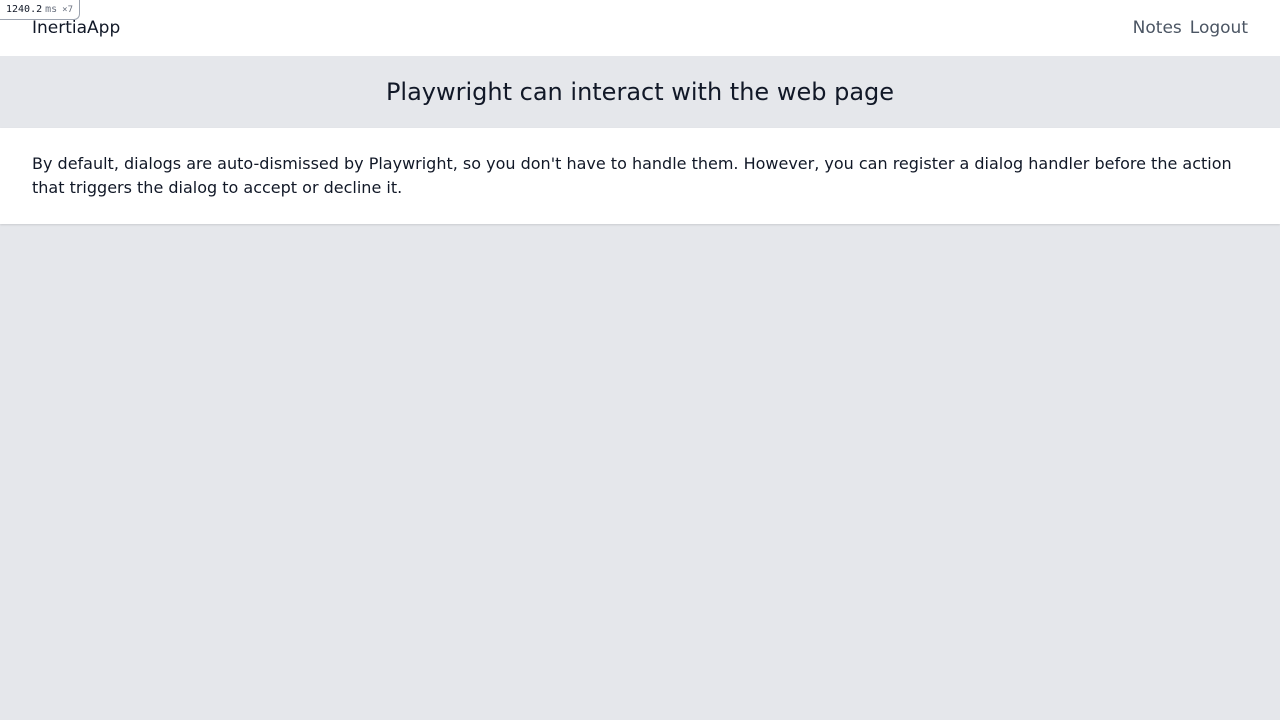 This screenshot has width=1280, height=720. I want to click on render-time-badge: 1240.2 ms ×7, so click(40, 10).